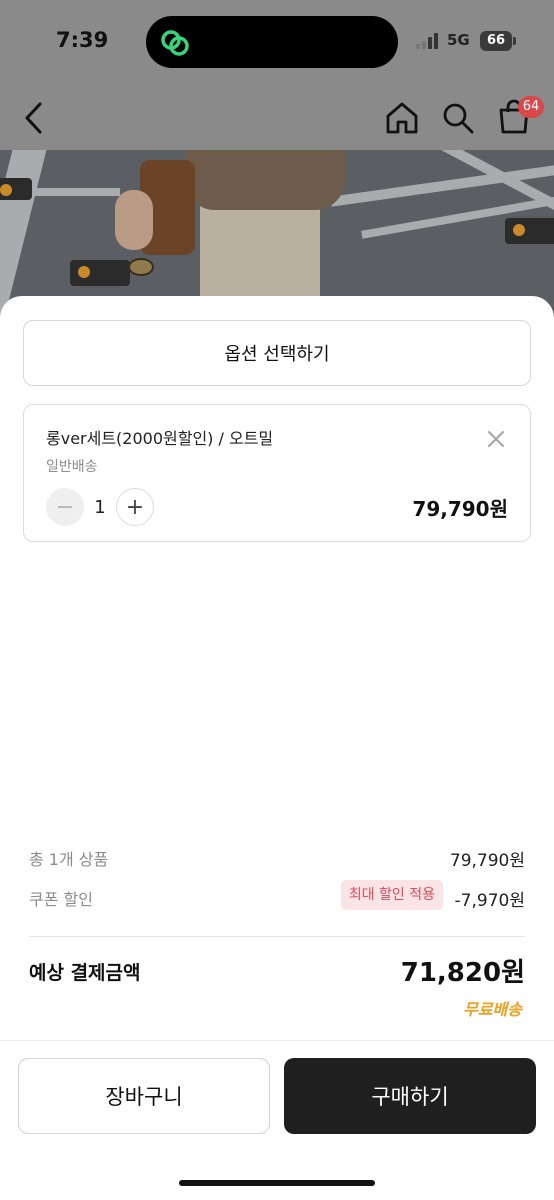  What do you see at coordinates (72, 467) in the screenshot?
I see `shipping-type: 일반배송` at bounding box center [72, 467].